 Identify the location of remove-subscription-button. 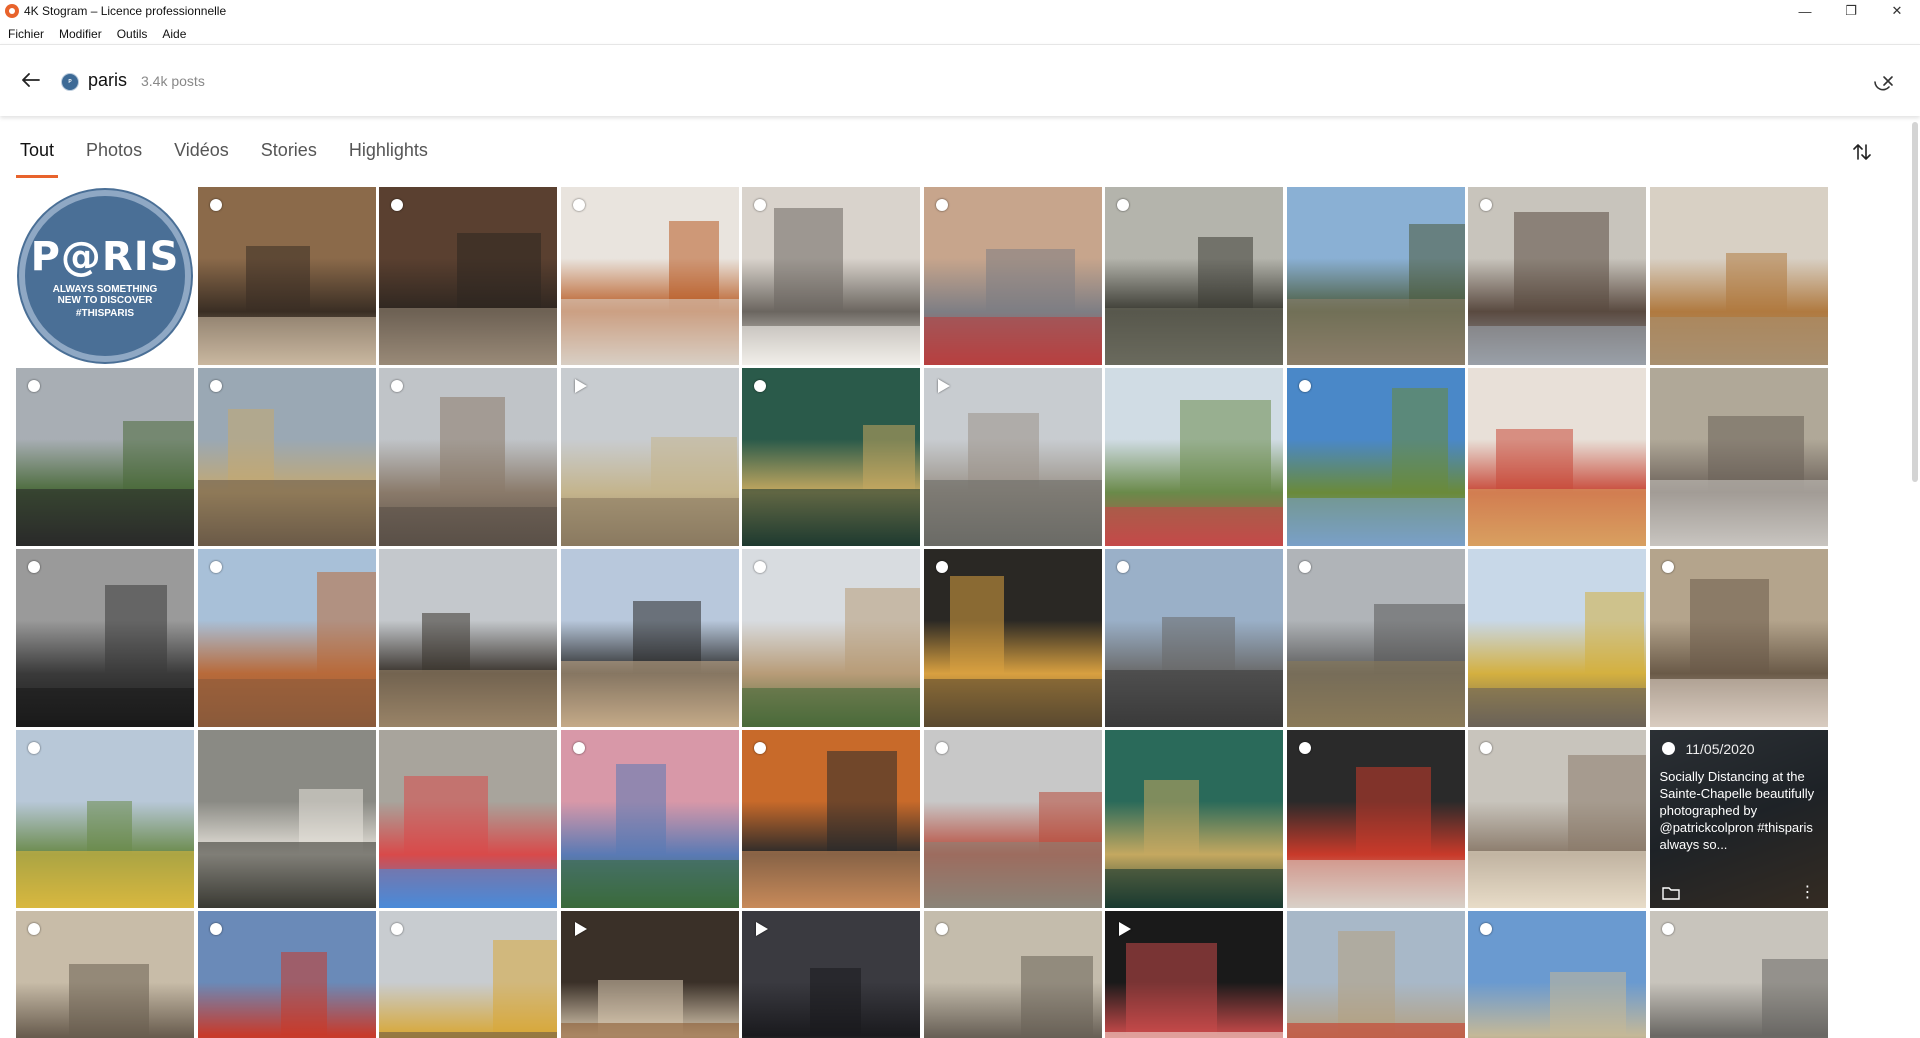
(1883, 82).